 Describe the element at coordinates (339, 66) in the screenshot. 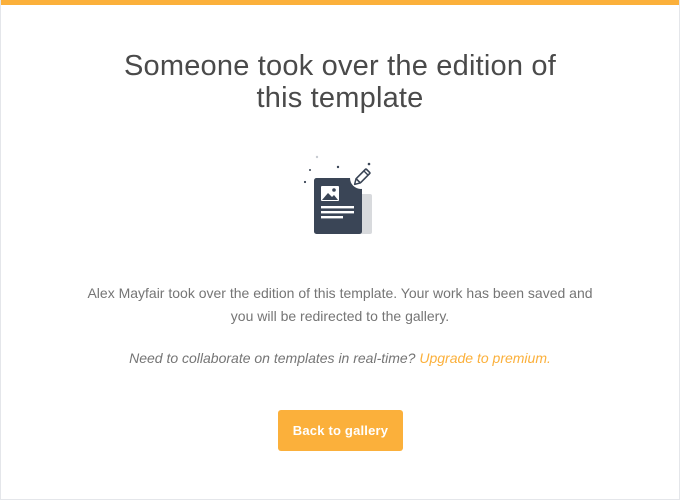

I see `modal-title-line-1: Someone took over the edition of` at that location.